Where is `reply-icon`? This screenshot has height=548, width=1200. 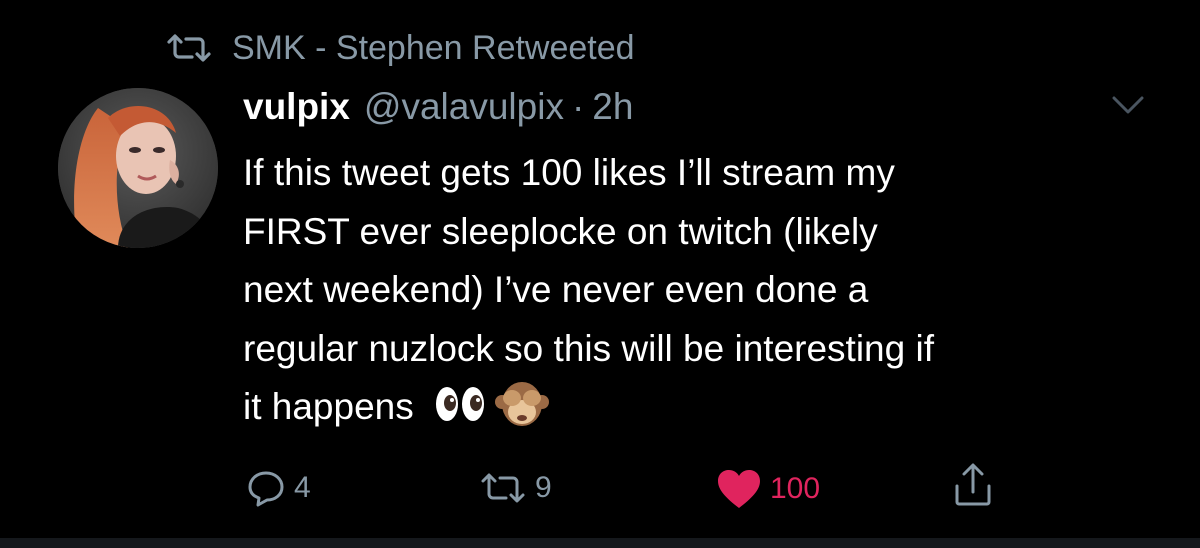 reply-icon is located at coordinates (266, 489).